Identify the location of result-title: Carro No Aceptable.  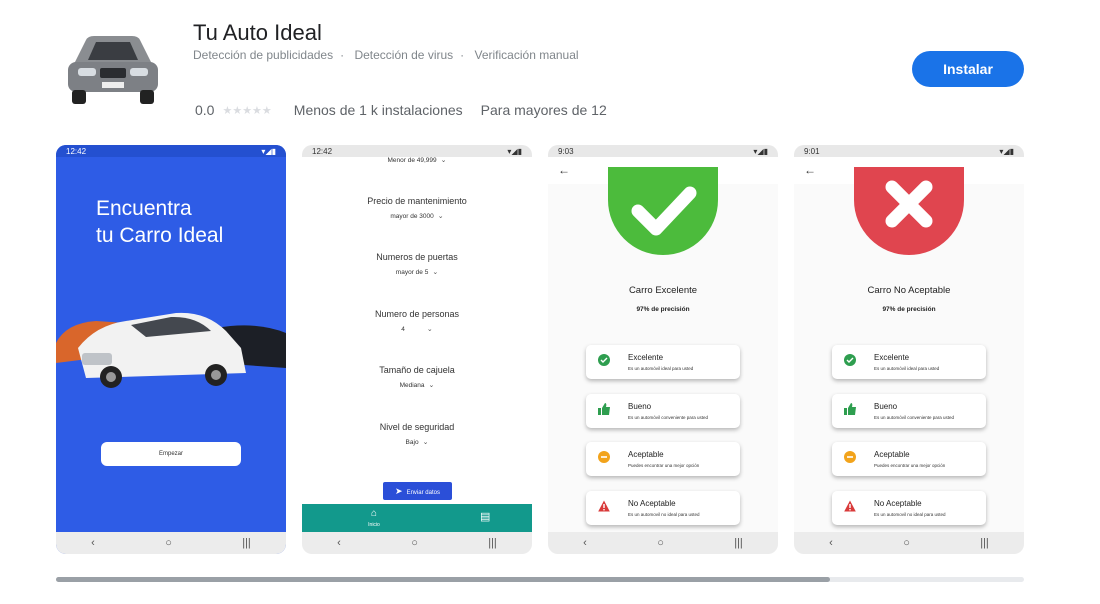
(909, 290).